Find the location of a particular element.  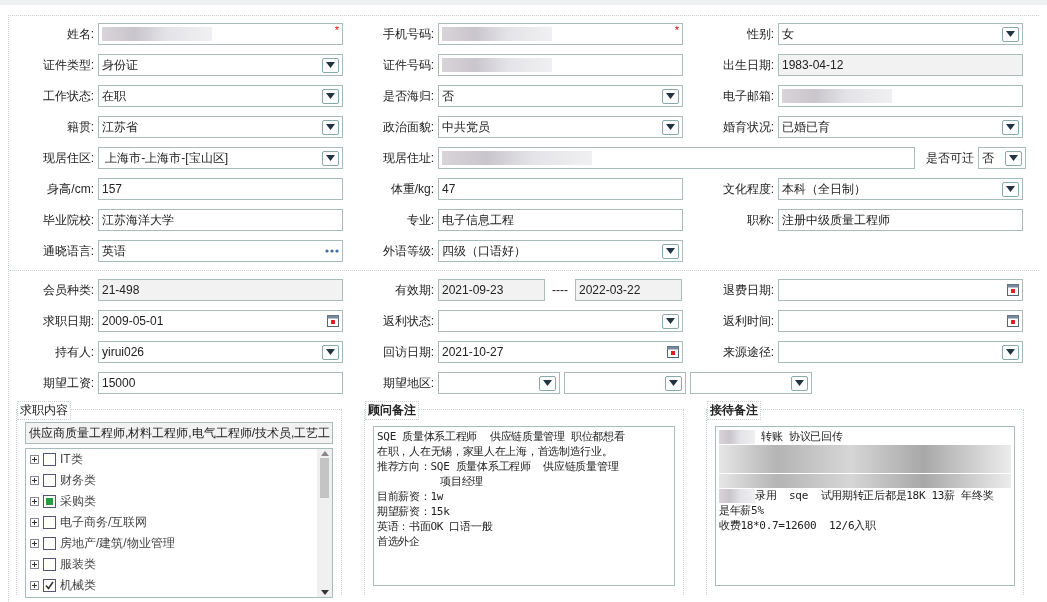

scroll-up-icon is located at coordinates (324, 453).